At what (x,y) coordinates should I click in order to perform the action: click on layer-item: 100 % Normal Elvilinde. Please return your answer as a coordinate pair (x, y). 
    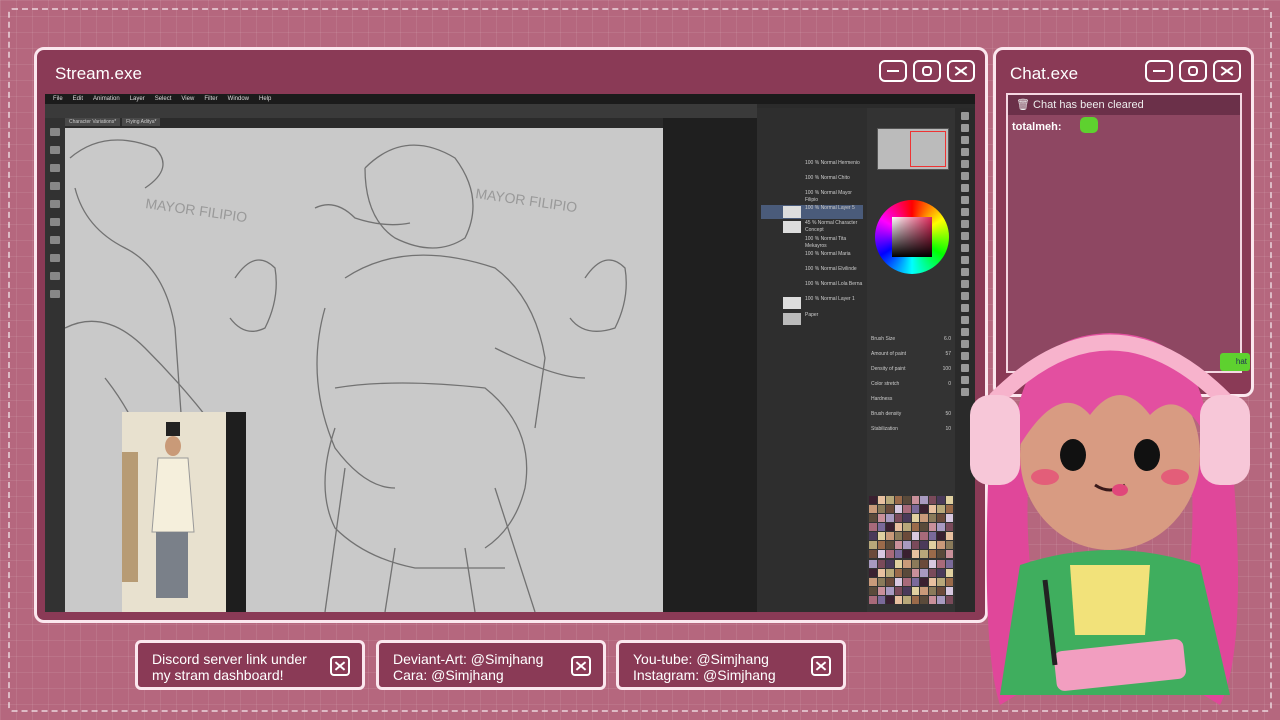
    Looking at the image, I should click on (812, 273).